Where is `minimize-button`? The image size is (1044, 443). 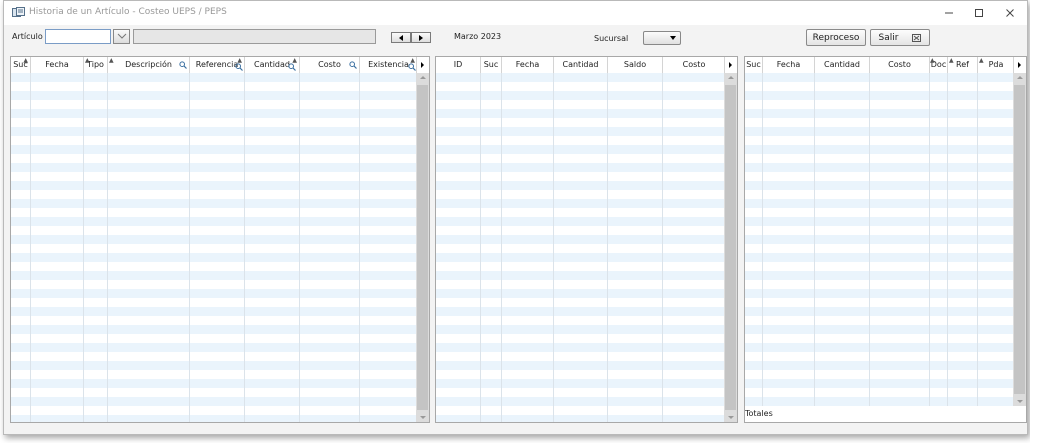
minimize-button is located at coordinates (949, 13).